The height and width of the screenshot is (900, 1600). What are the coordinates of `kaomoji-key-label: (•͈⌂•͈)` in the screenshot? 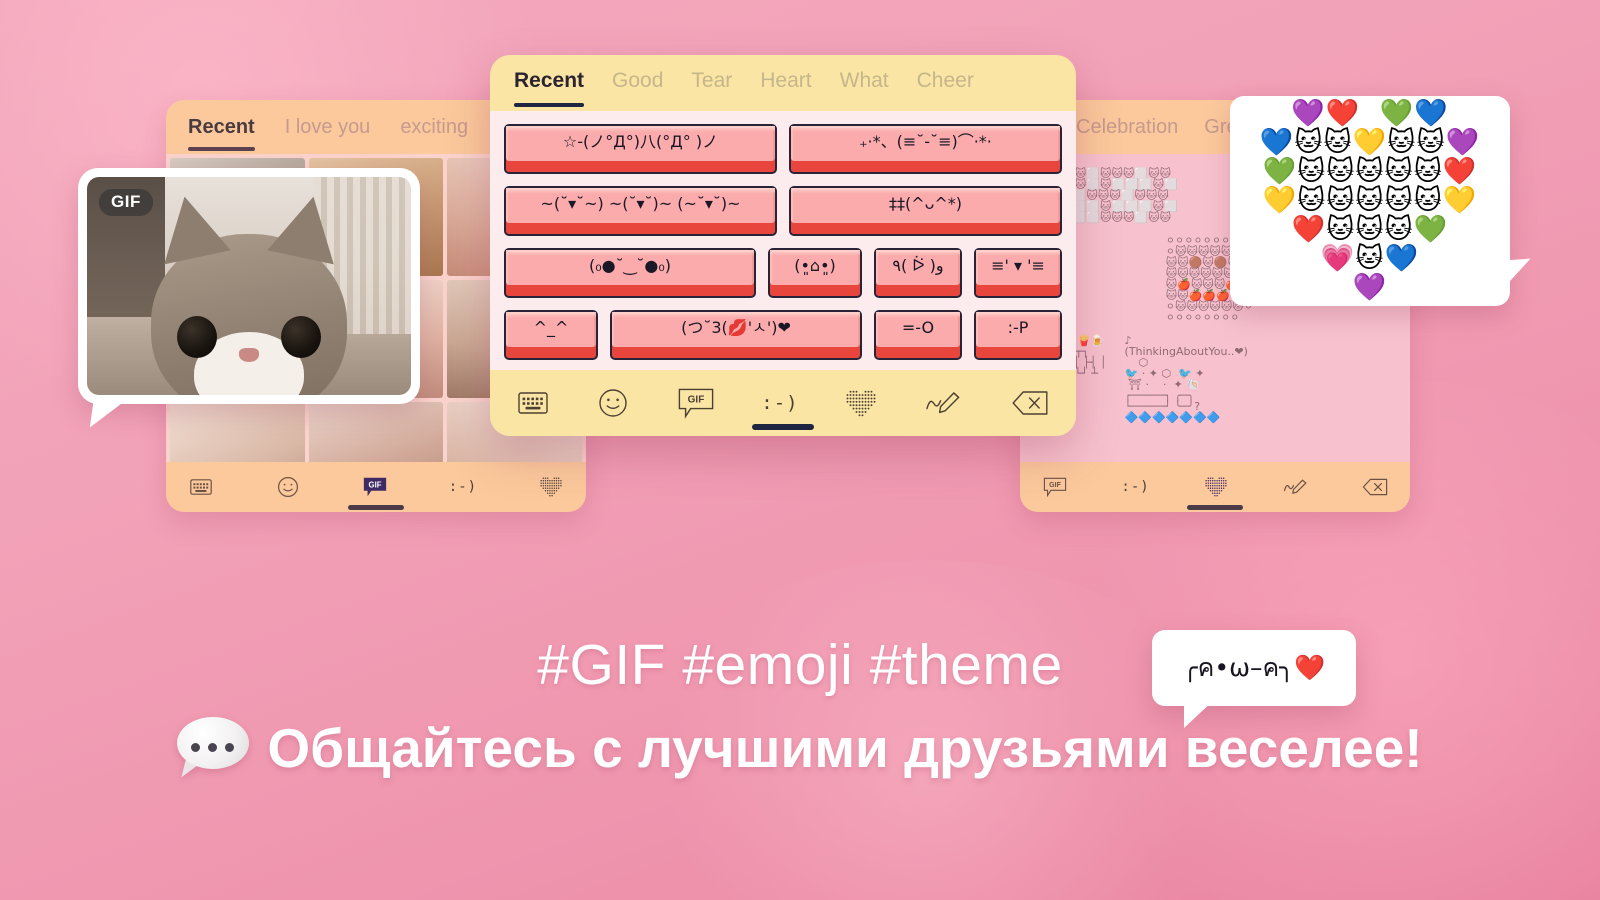 It's located at (815, 265).